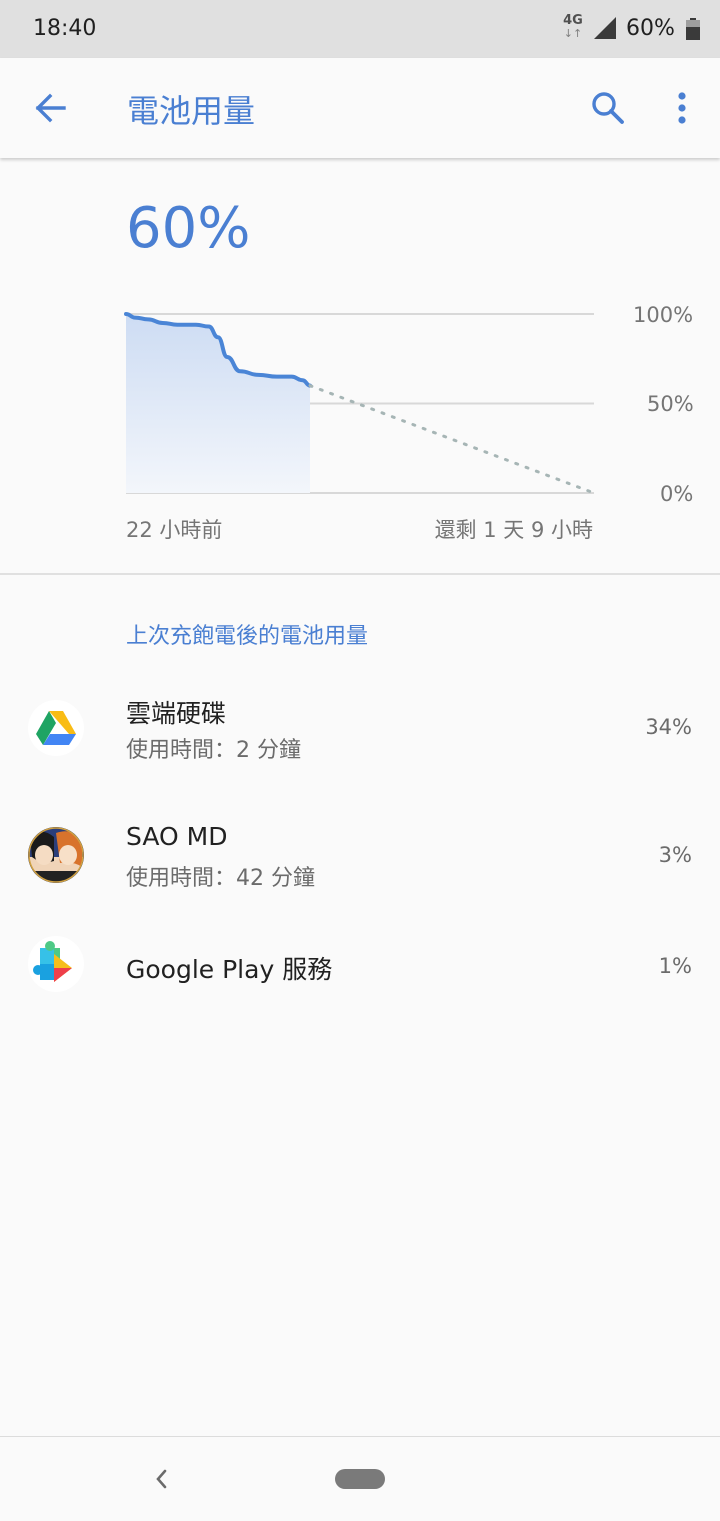 This screenshot has width=720, height=1521. I want to click on app-percent: 3%, so click(675, 855).